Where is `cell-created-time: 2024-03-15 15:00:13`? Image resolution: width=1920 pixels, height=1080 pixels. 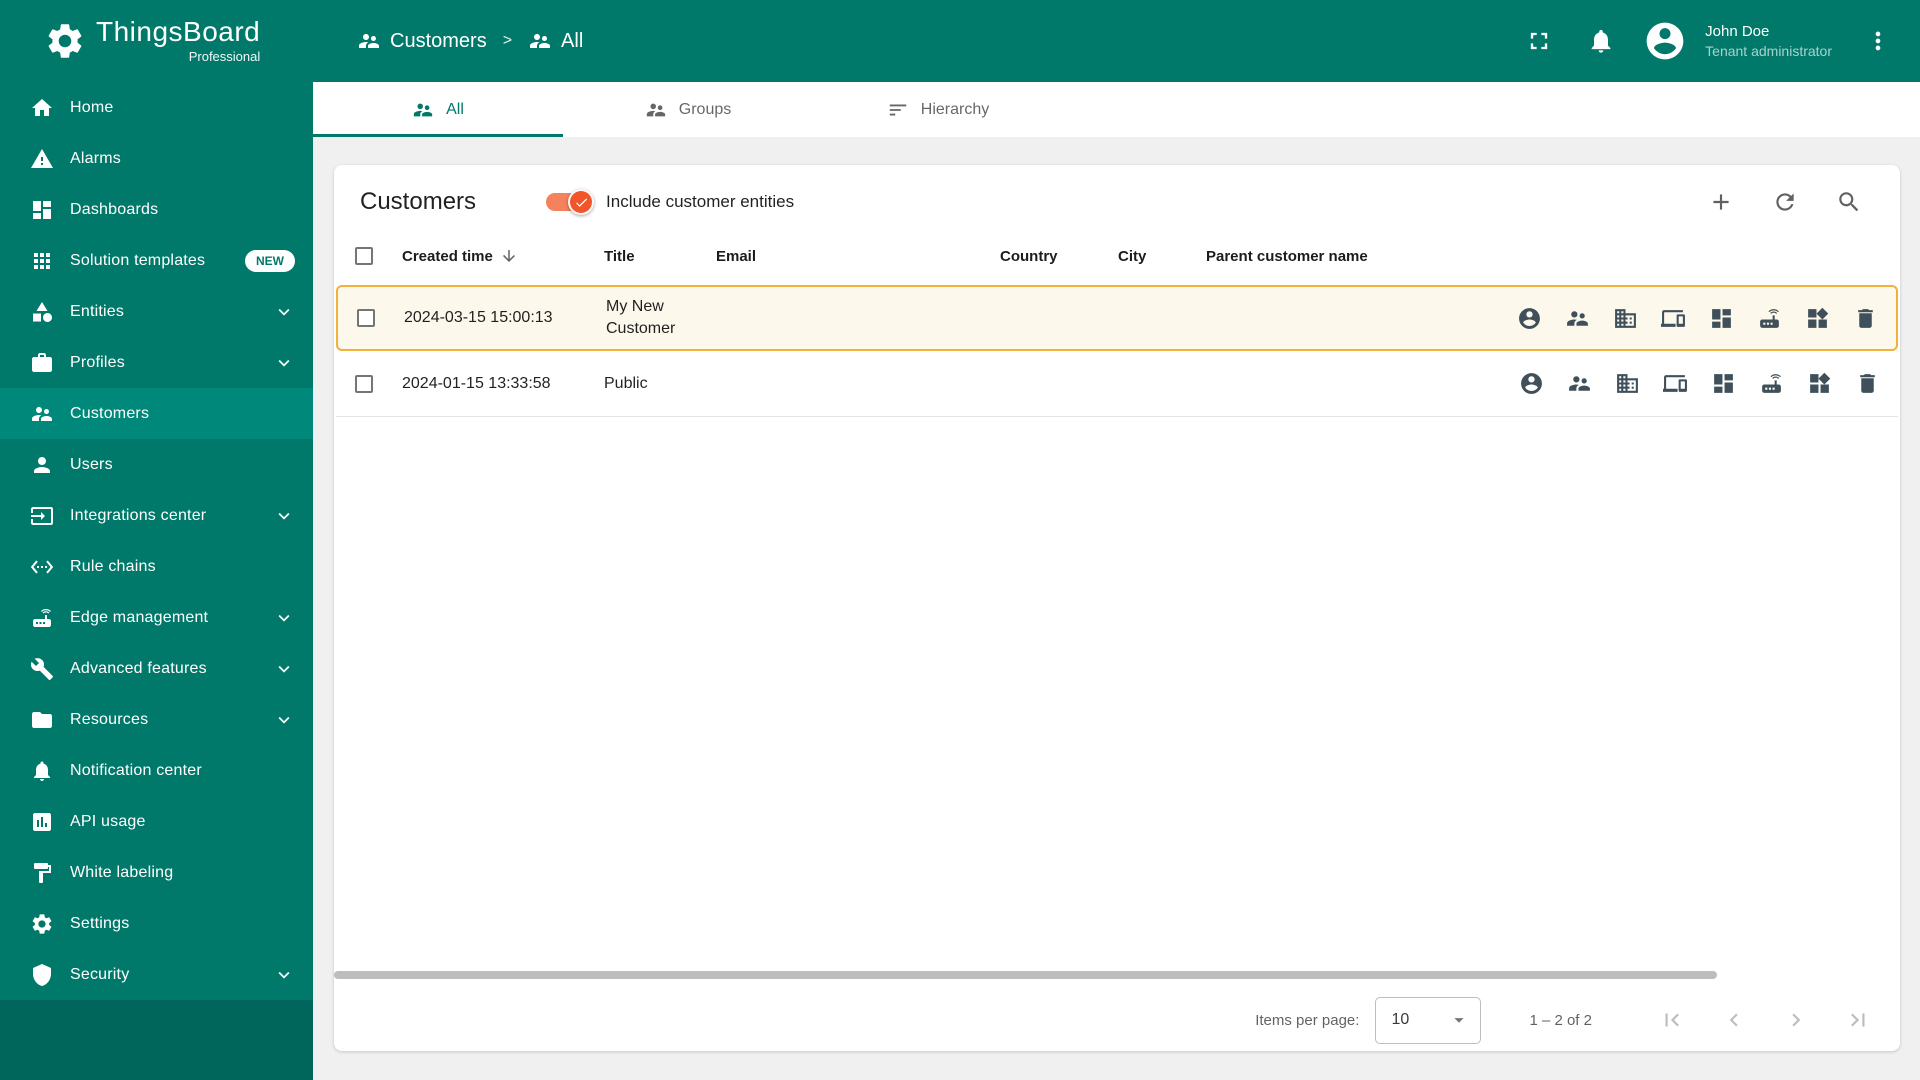 cell-created-time: 2024-03-15 15:00:13 is located at coordinates (478, 317).